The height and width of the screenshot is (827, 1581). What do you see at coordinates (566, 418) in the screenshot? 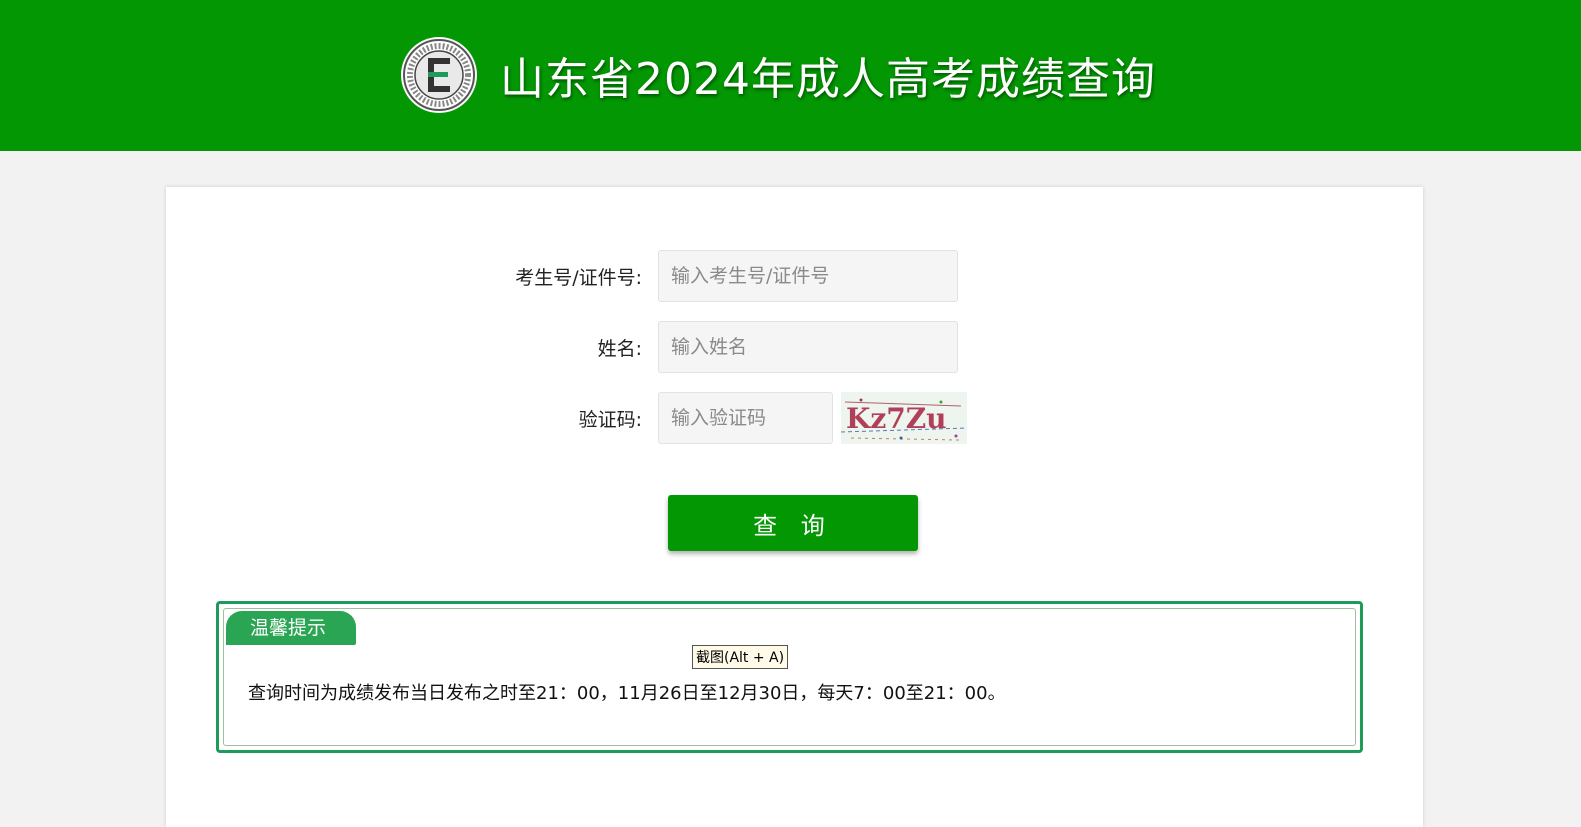
I see `captcha-row: 验证码: Kz7Zu` at bounding box center [566, 418].